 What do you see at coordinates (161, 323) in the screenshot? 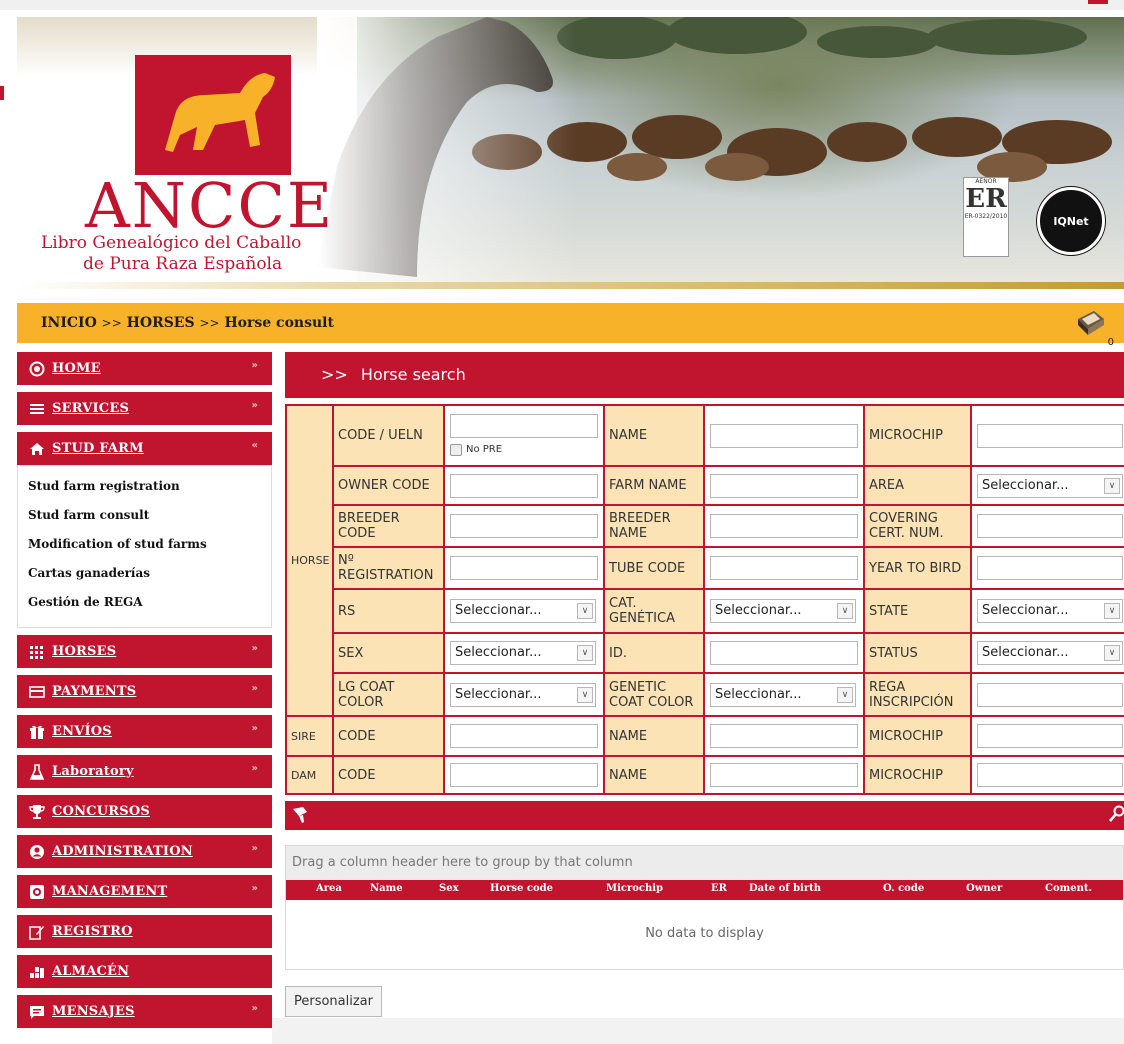
I see `breadcrumb-section: HORSES` at bounding box center [161, 323].